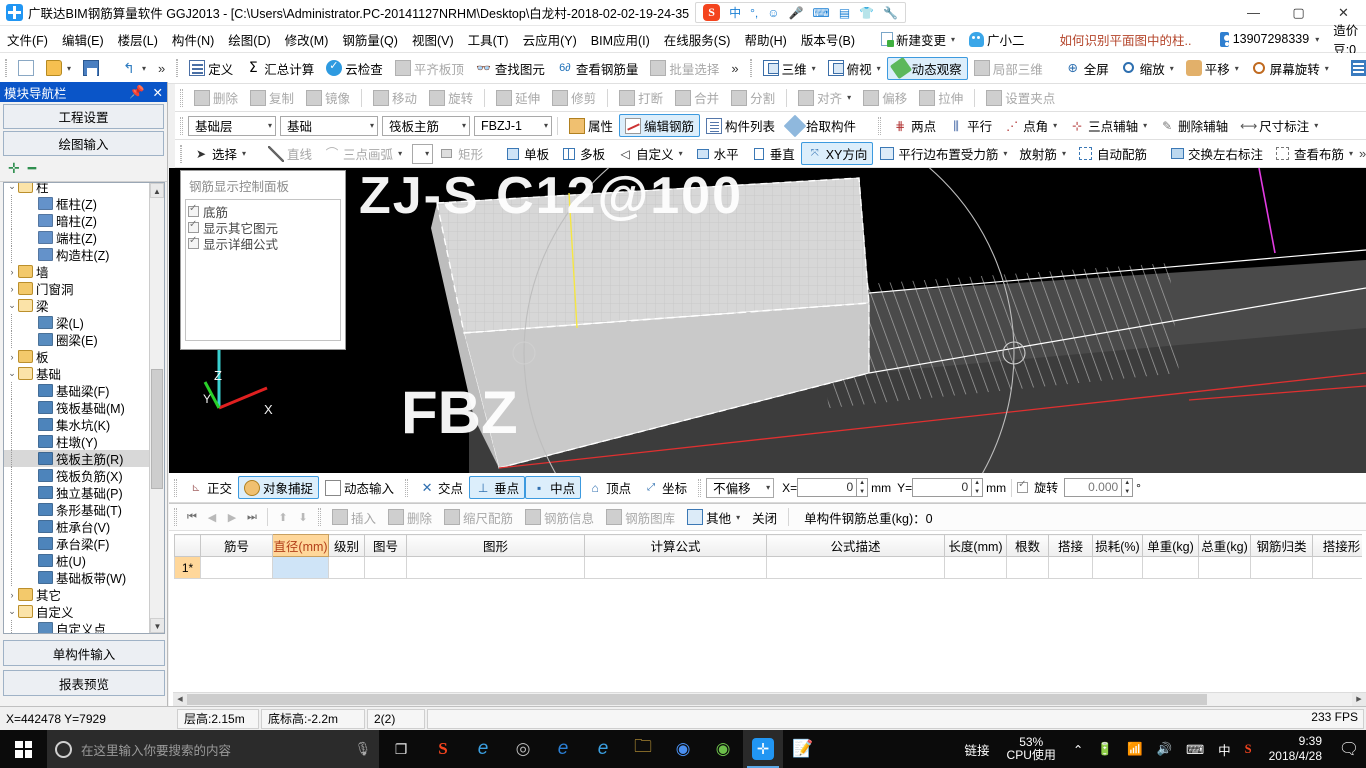  What do you see at coordinates (158, 92) in the screenshot?
I see `close-icon: ✕` at bounding box center [158, 92].